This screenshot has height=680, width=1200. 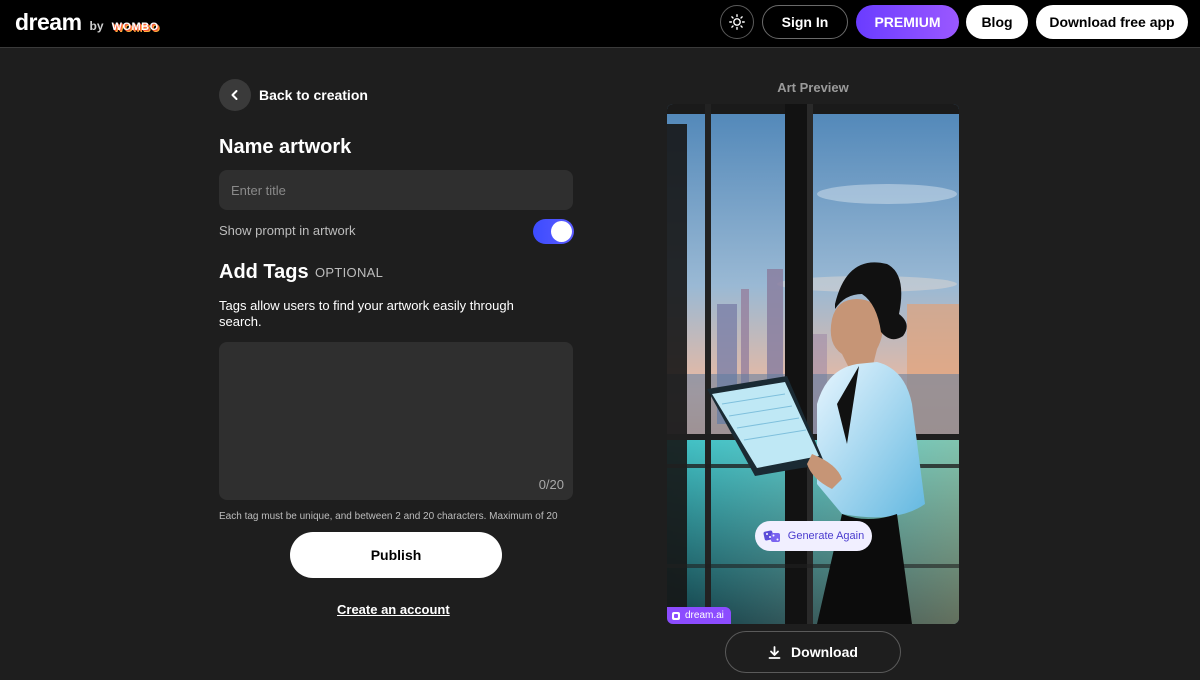 What do you see at coordinates (96, 26) in the screenshot?
I see `logo-by-text: by` at bounding box center [96, 26].